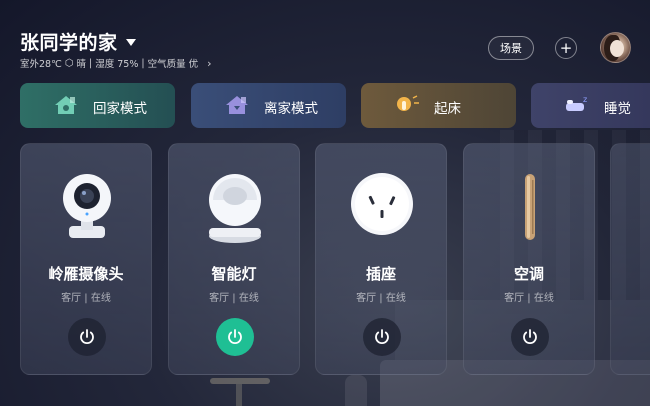 The height and width of the screenshot is (406, 650). I want to click on mode-home-button: 回家模式, so click(97, 105).